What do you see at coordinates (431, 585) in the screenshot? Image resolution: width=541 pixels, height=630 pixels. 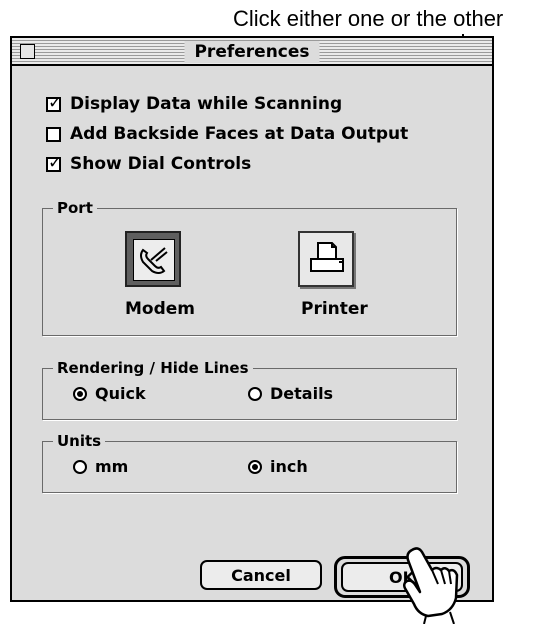 I see `pointing-hand-icon` at bounding box center [431, 585].